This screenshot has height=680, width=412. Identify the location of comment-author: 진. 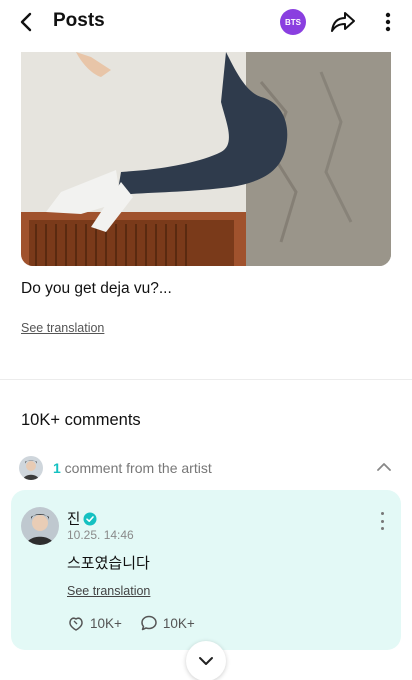
(82, 518).